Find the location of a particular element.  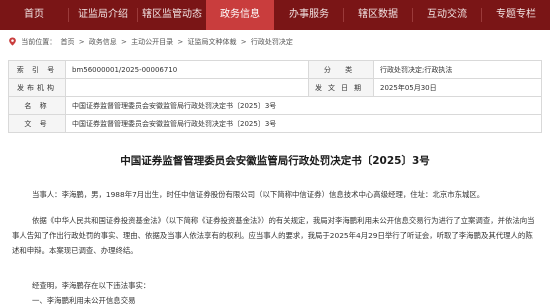

section-heading: 一、李海鹏利用未公开信息交易 is located at coordinates (84, 300).